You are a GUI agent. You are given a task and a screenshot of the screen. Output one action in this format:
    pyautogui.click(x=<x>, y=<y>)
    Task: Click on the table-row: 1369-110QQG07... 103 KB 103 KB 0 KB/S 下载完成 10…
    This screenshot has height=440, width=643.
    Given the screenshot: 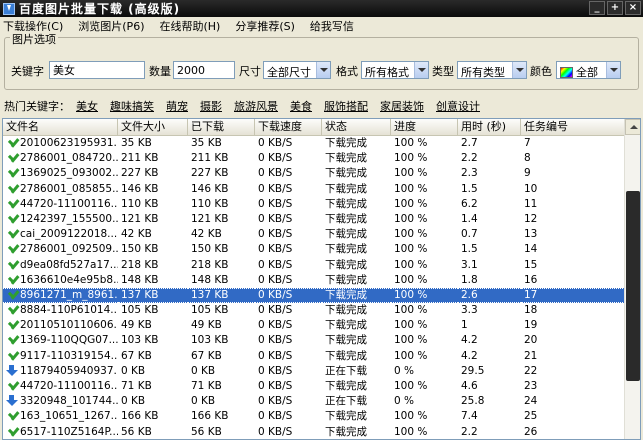 What is the action you would take?
    pyautogui.click(x=314, y=340)
    